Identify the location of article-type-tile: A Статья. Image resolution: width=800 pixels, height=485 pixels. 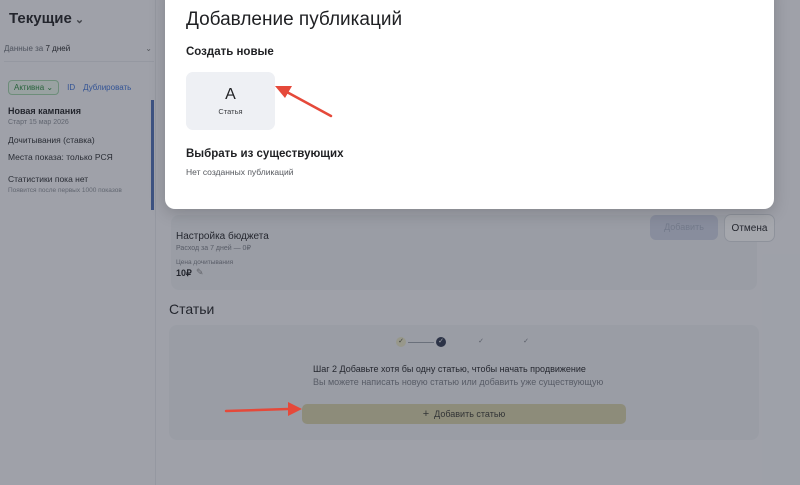
(230, 101).